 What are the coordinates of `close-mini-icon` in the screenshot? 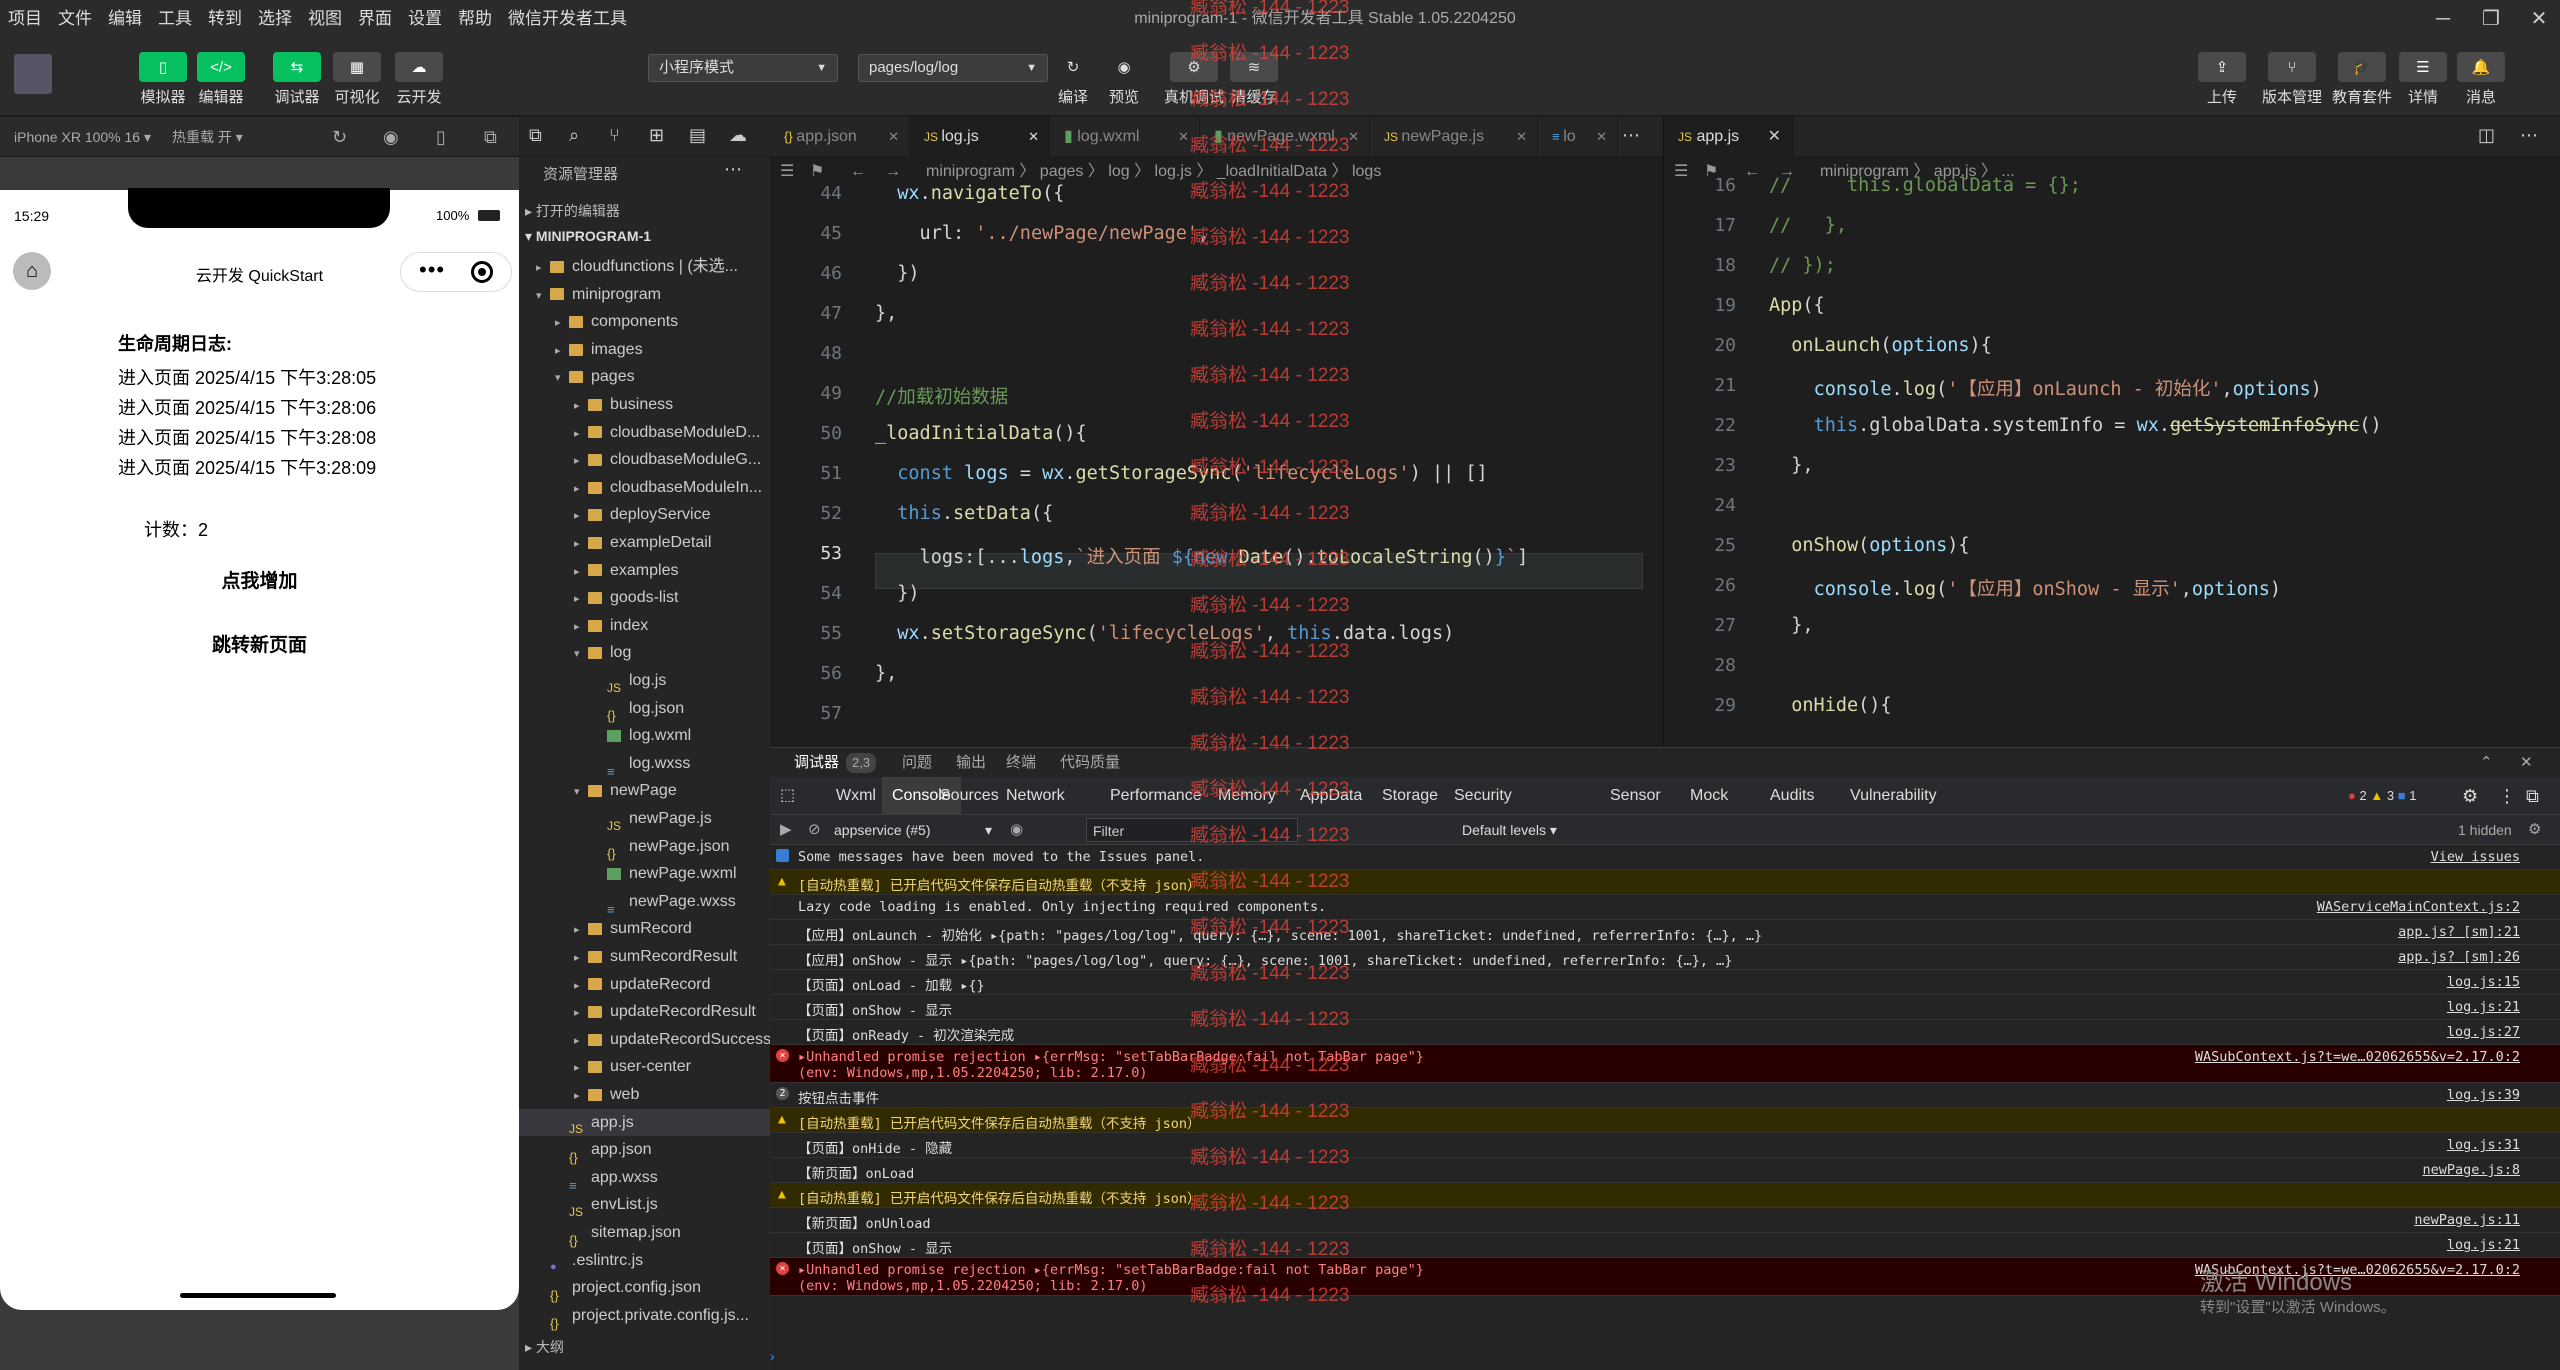 It's located at (482, 272).